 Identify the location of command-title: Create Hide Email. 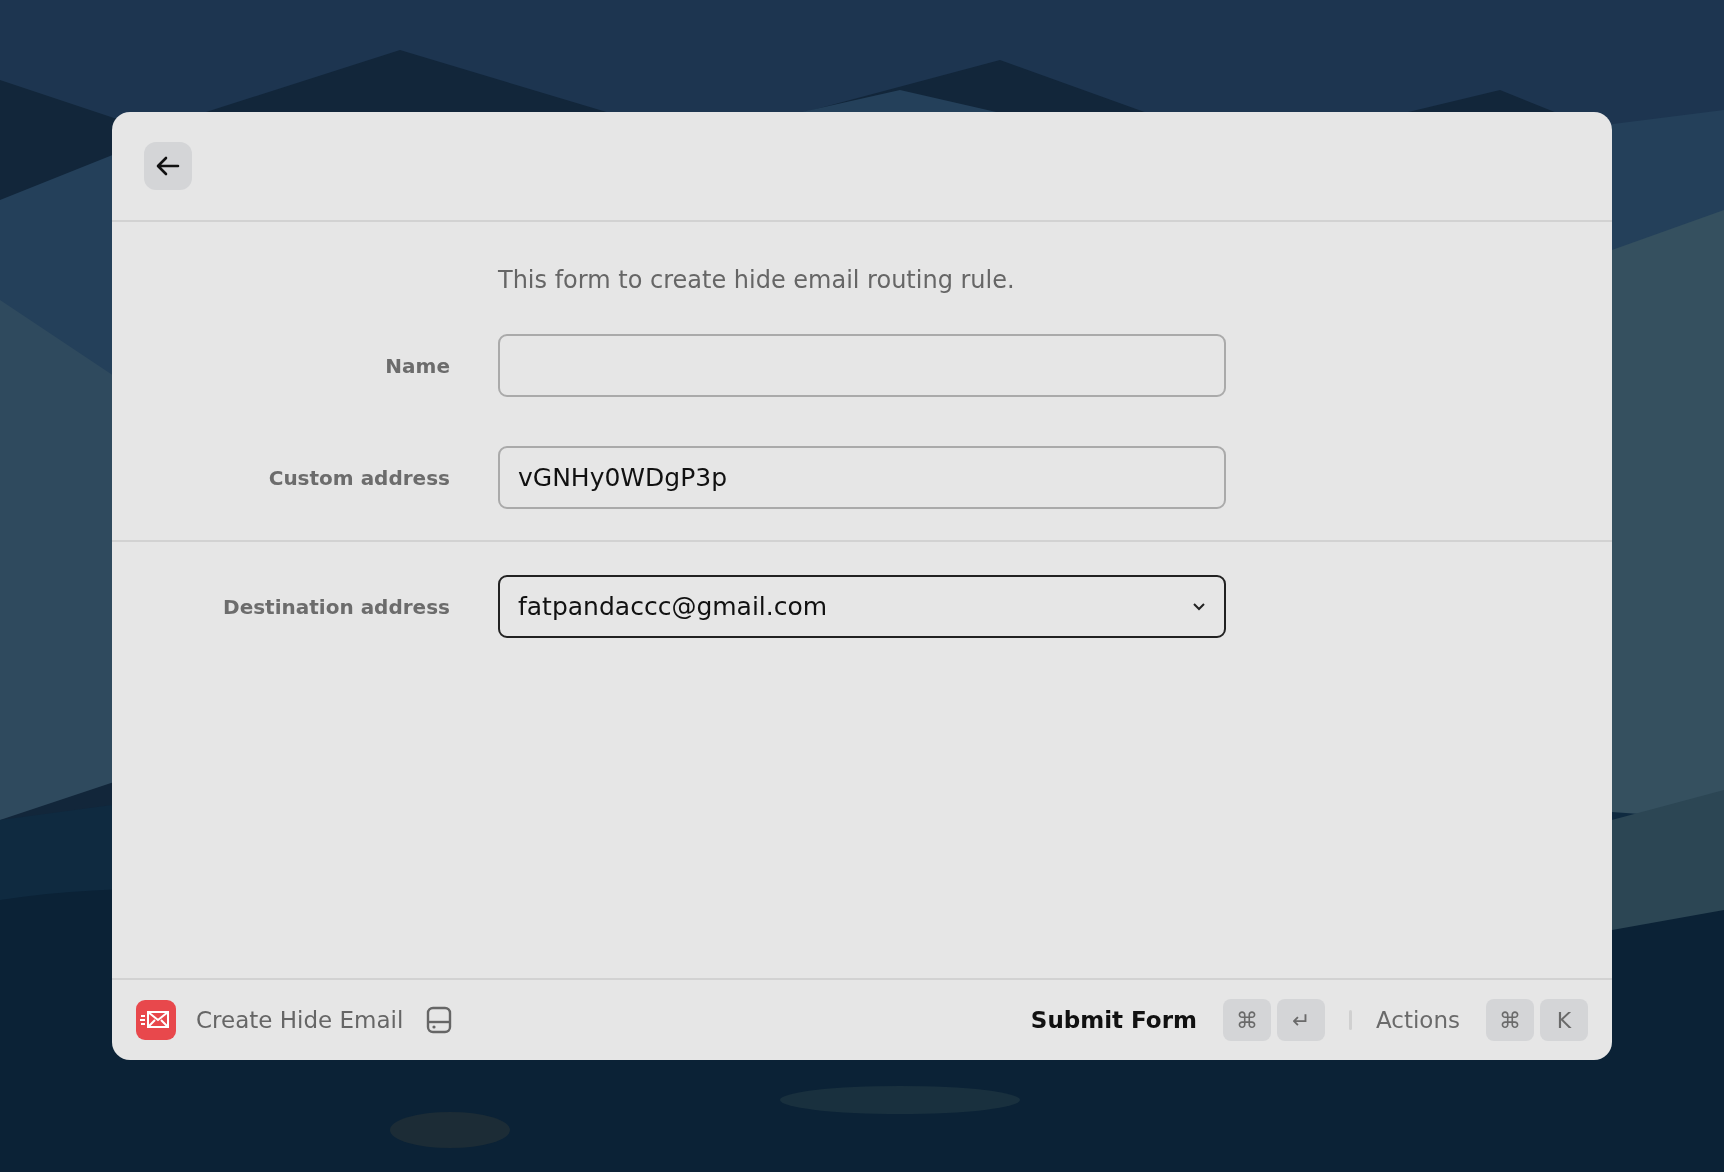
(300, 1020).